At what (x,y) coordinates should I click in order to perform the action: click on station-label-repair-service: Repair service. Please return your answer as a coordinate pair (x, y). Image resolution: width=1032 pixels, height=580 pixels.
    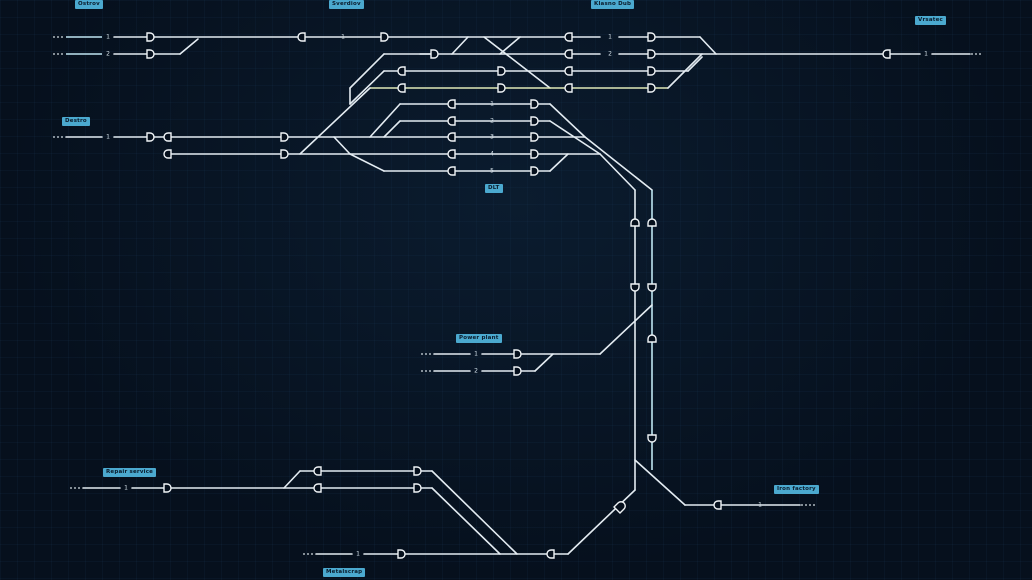
    Looking at the image, I should click on (130, 472).